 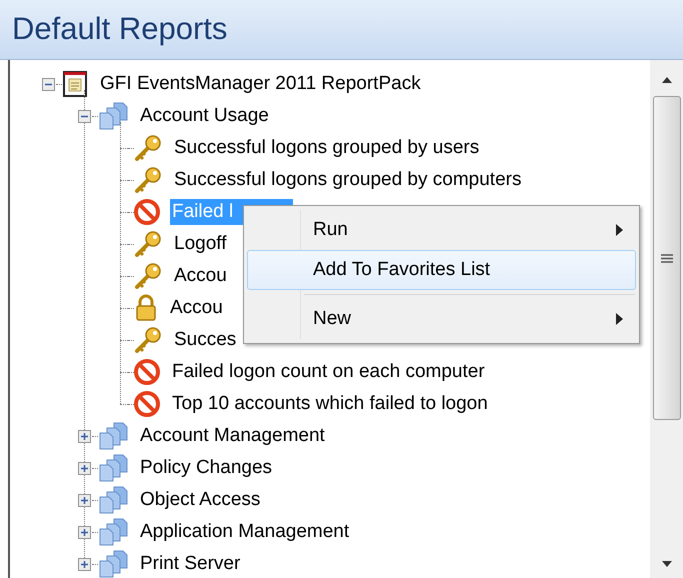 I want to click on grip-icon, so click(x=666, y=258).